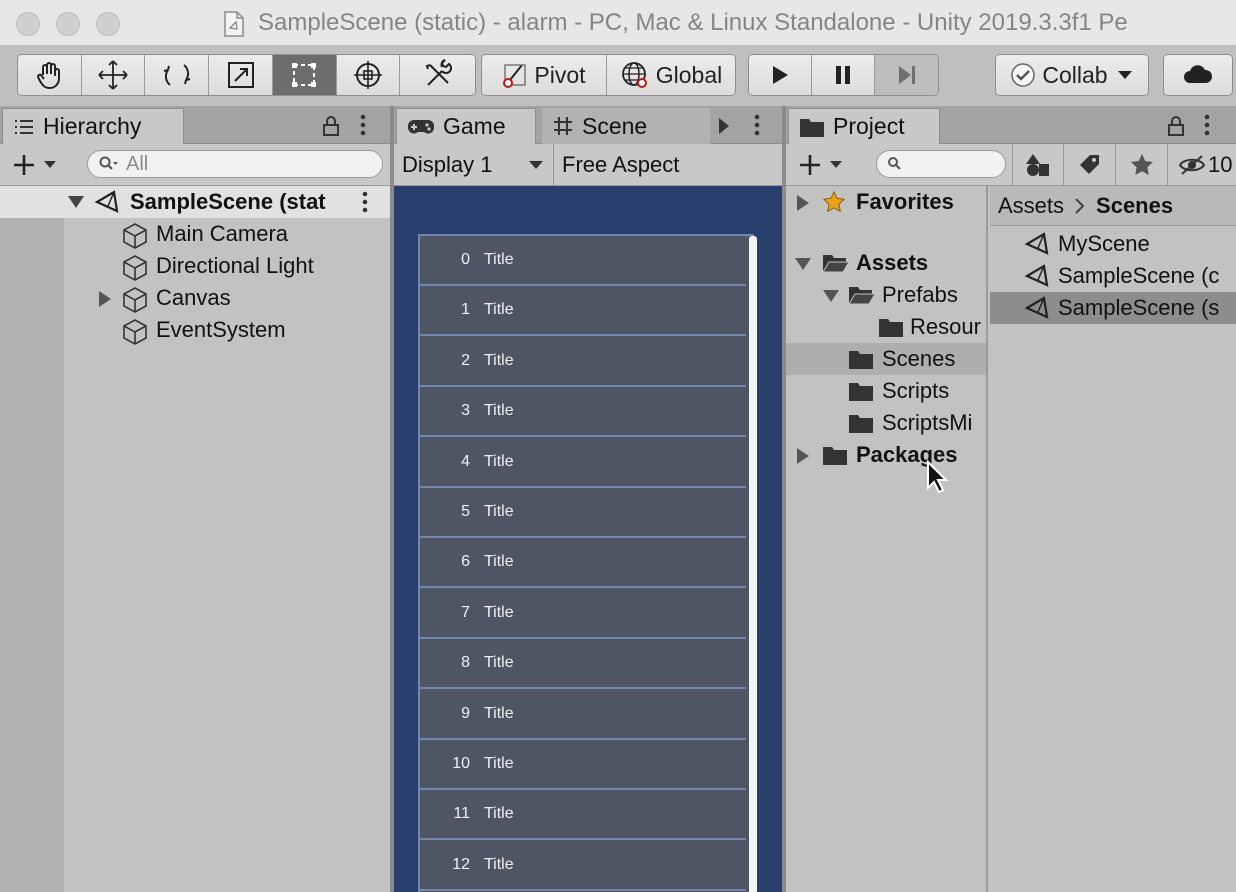 The height and width of the screenshot is (892, 1236). I want to click on file-label: MyScene, so click(1104, 243).